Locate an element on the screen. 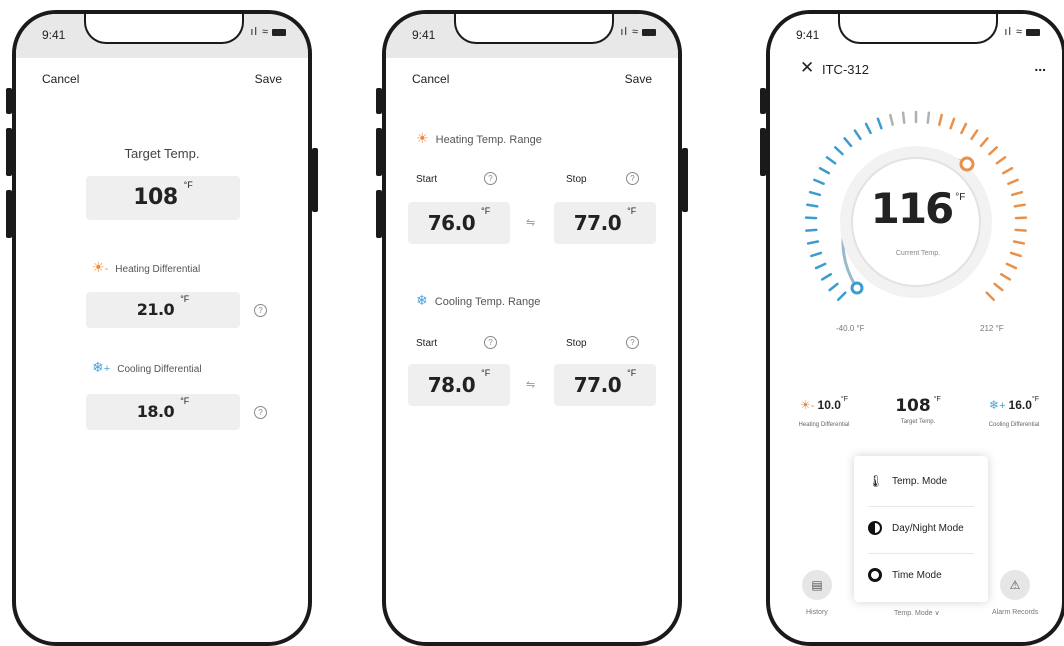 The height and width of the screenshot is (646, 1064). current-temp-display: 116°F is located at coordinates (918, 208).